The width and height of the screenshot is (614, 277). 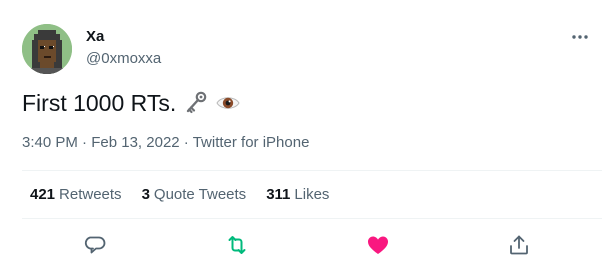 I want to click on retweets-stat: 421 Retweets, so click(x=76, y=195).